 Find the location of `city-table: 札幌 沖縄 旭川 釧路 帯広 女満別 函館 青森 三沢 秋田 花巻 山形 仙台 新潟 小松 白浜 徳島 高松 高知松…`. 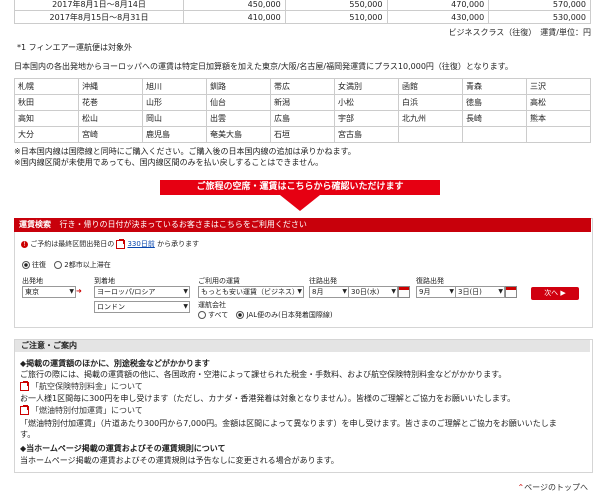

city-table: 札幌 沖縄 旭川 釧路 帯広 女満別 函館 青森 三沢 秋田 花巻 山形 仙台 新潟 小松 白浜 徳島 高松 高知松… is located at coordinates (302, 110).